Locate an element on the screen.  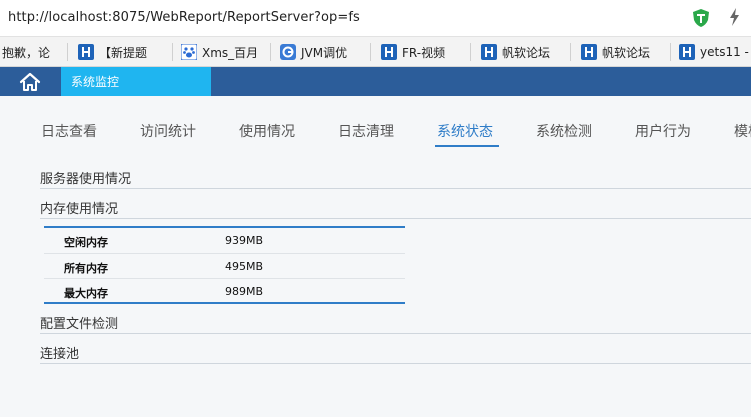
tab-log-view: 日志查看 is located at coordinates (69, 131).